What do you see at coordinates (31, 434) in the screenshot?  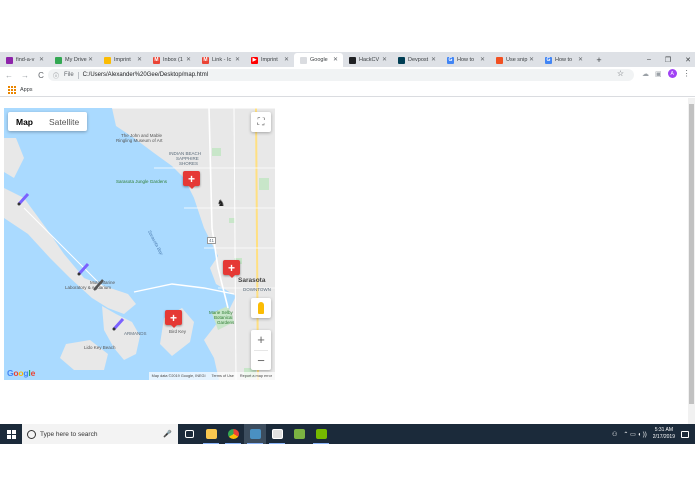 I see `cortana-icon` at bounding box center [31, 434].